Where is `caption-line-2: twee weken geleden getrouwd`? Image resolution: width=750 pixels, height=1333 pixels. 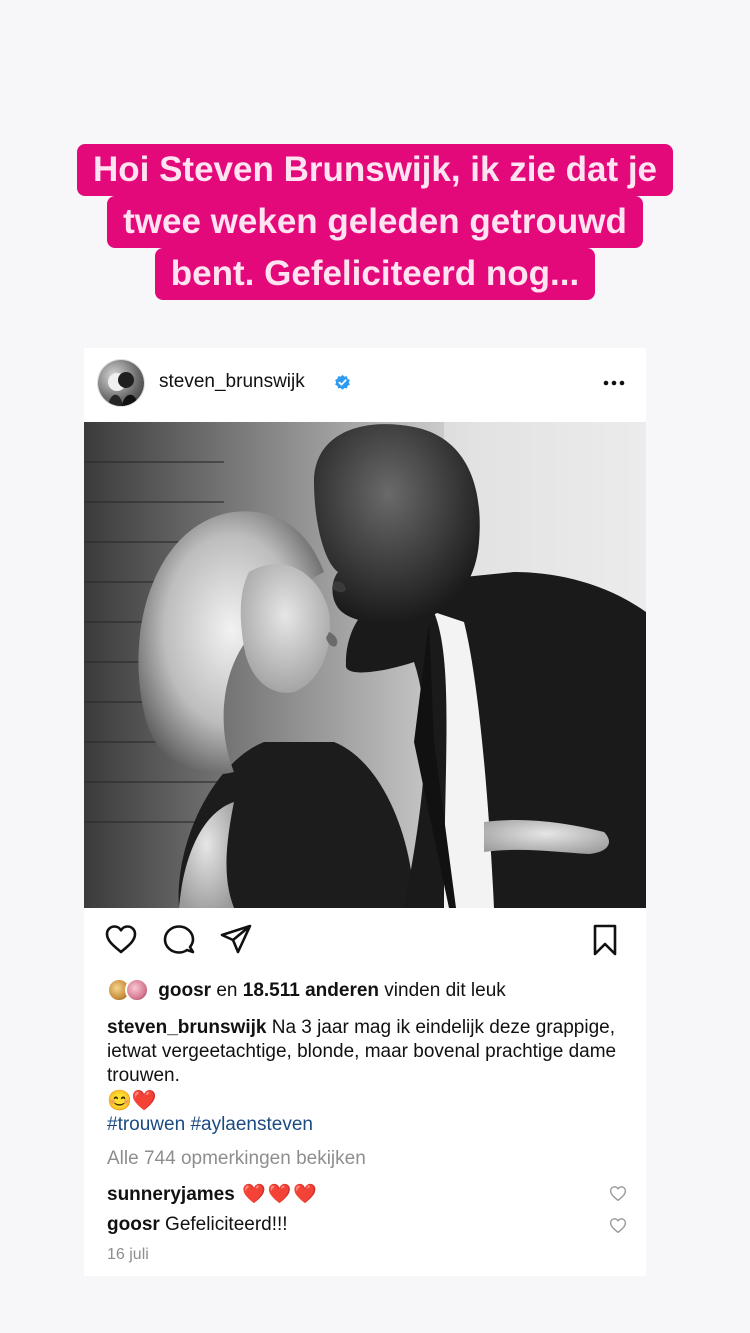 caption-line-2: twee weken geleden getrouwd is located at coordinates (375, 222).